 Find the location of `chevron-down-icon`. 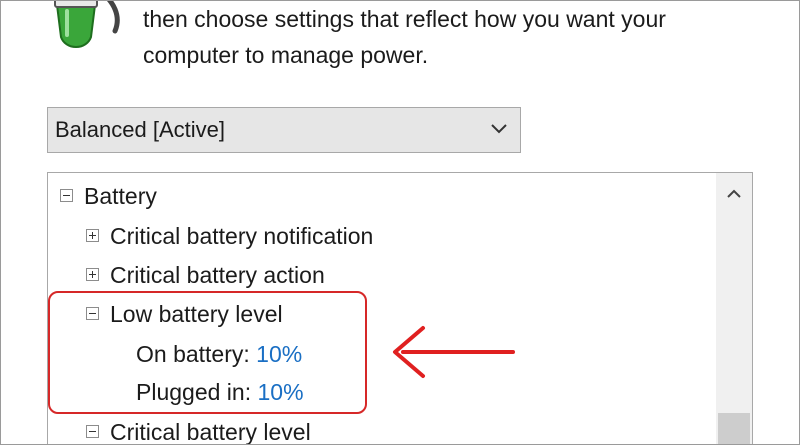

chevron-down-icon is located at coordinates (499, 129).